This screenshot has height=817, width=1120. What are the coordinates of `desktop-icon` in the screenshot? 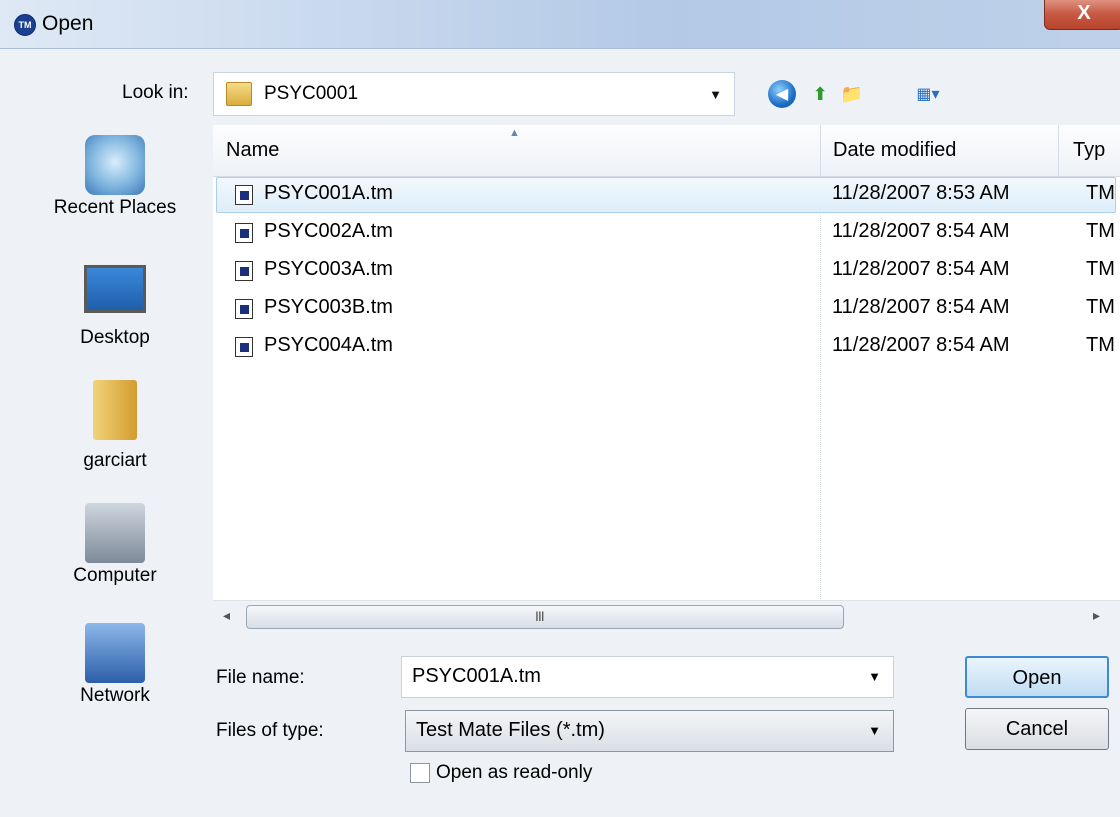 It's located at (115, 289).